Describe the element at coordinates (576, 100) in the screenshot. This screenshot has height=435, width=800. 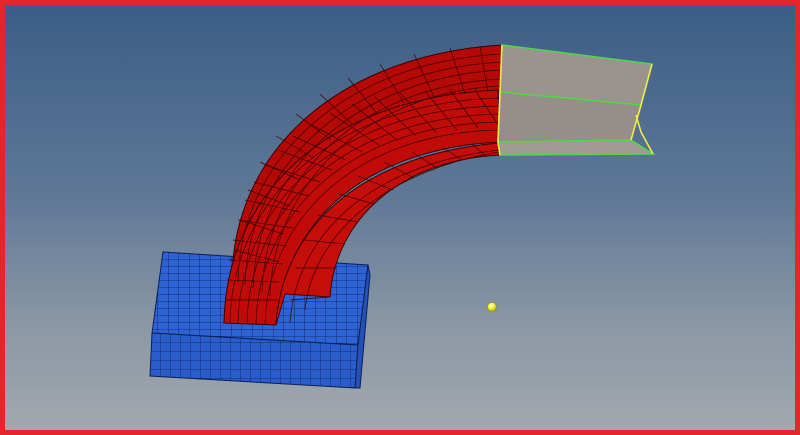
I see `extension-surface` at that location.